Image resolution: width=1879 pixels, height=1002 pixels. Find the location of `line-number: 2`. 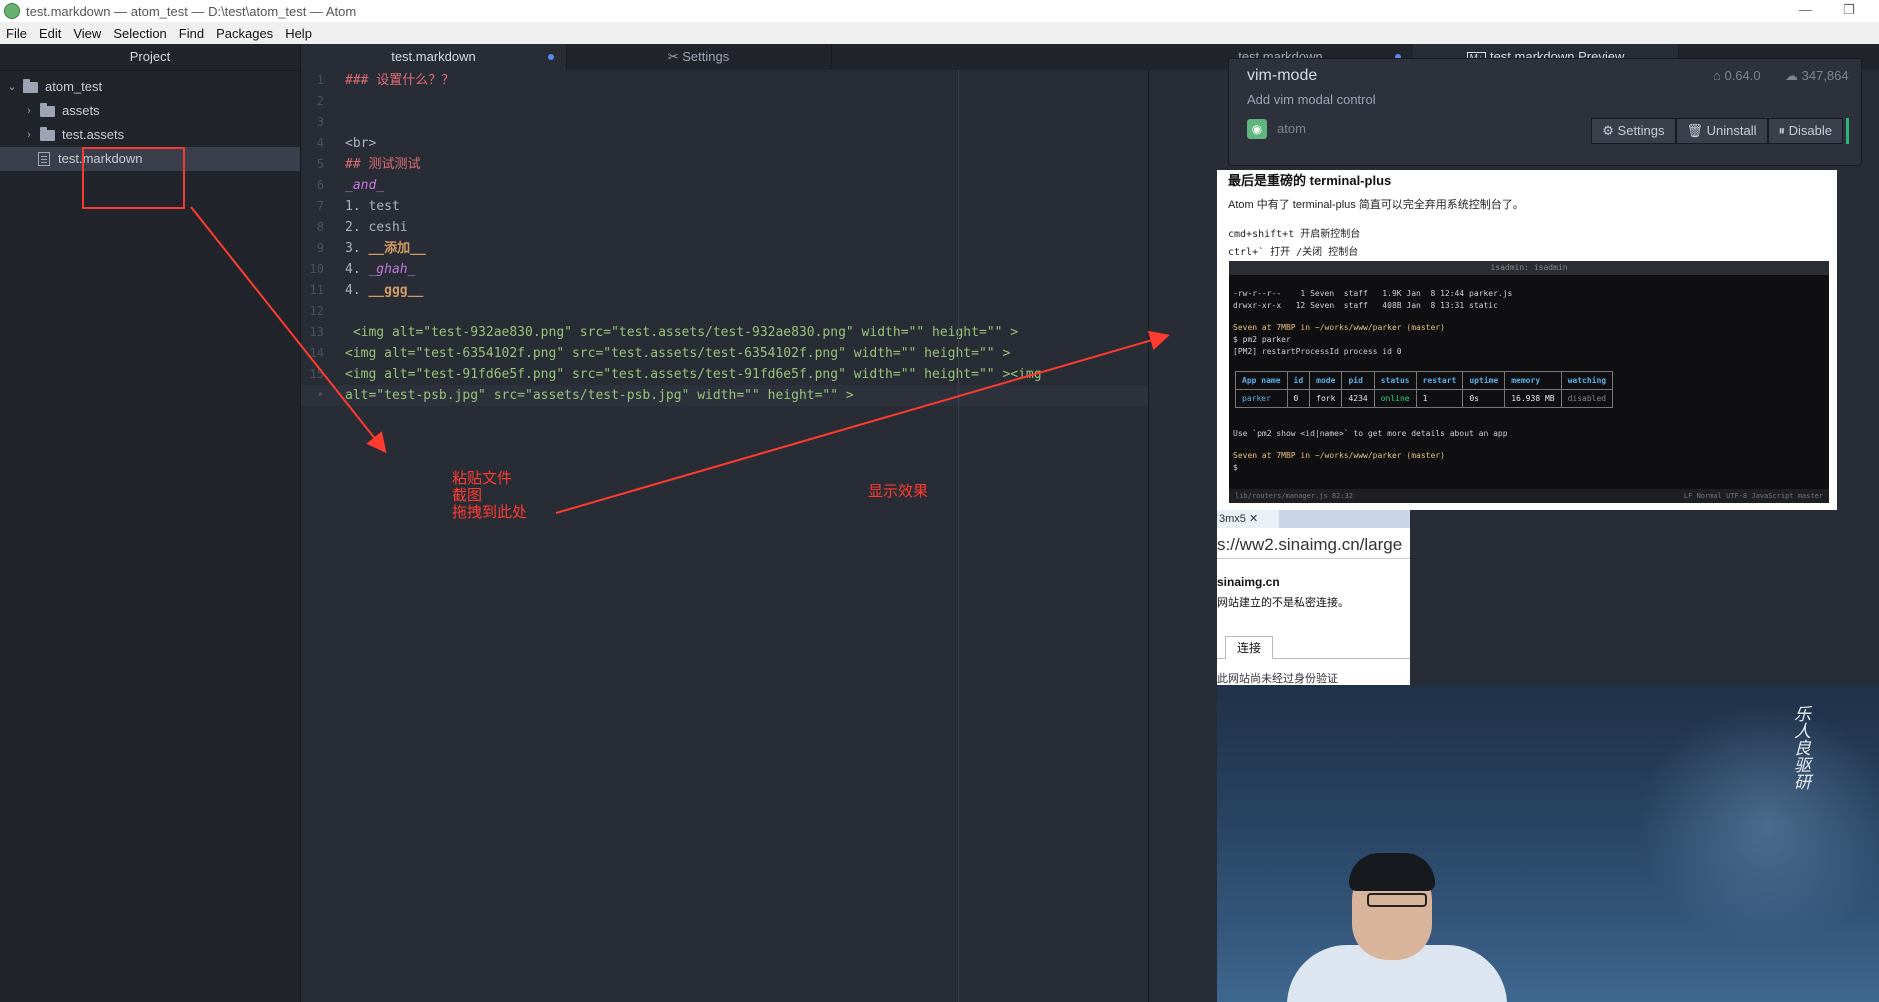

line-number: 2 is located at coordinates (320, 101).